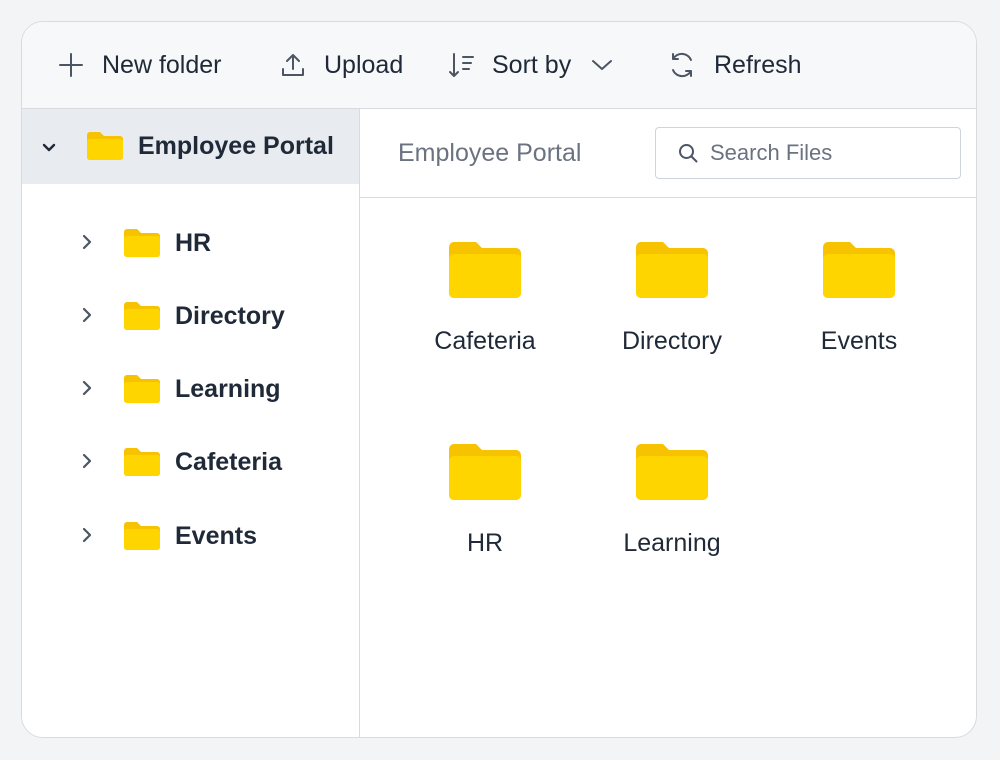  I want to click on tree-item-employee-portal: Employee Portal, so click(190, 146).